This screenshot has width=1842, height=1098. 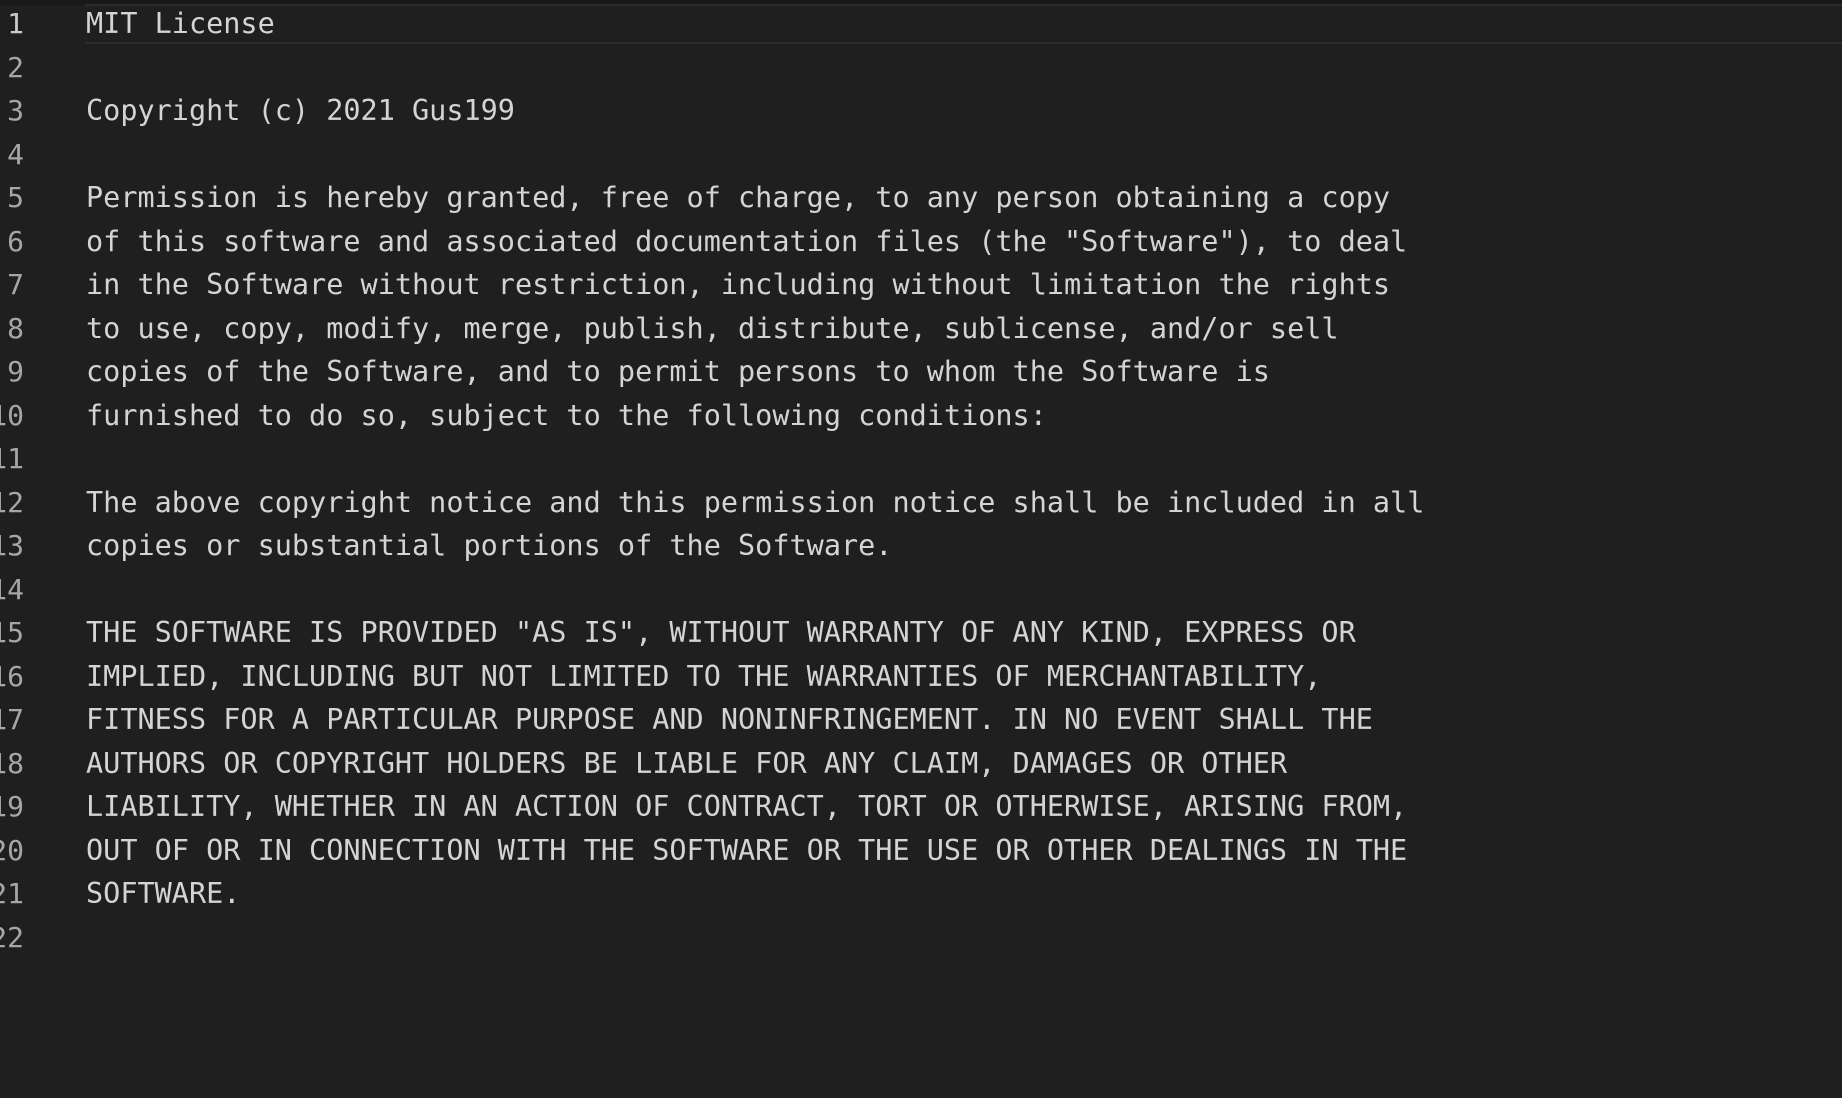 I want to click on line-number: 18, so click(x=12, y=763).